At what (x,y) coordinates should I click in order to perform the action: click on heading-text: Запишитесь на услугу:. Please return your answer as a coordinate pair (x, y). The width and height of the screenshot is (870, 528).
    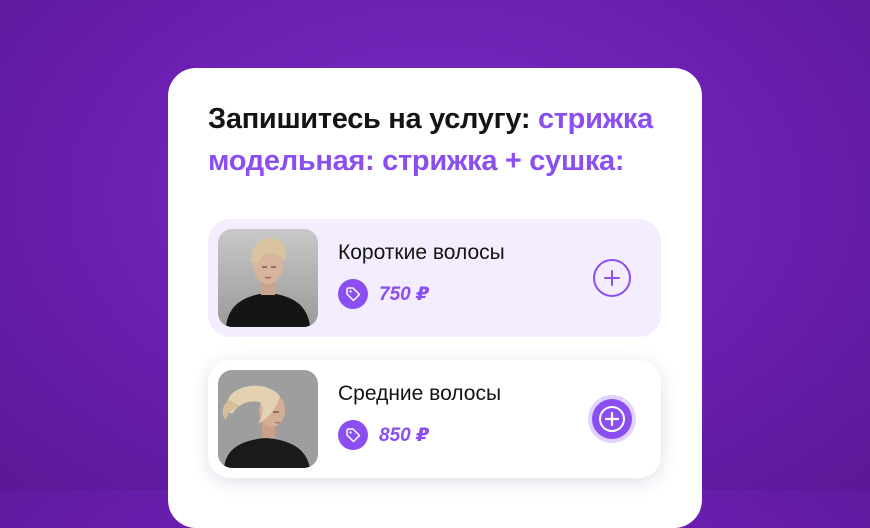
    Looking at the image, I should click on (373, 119).